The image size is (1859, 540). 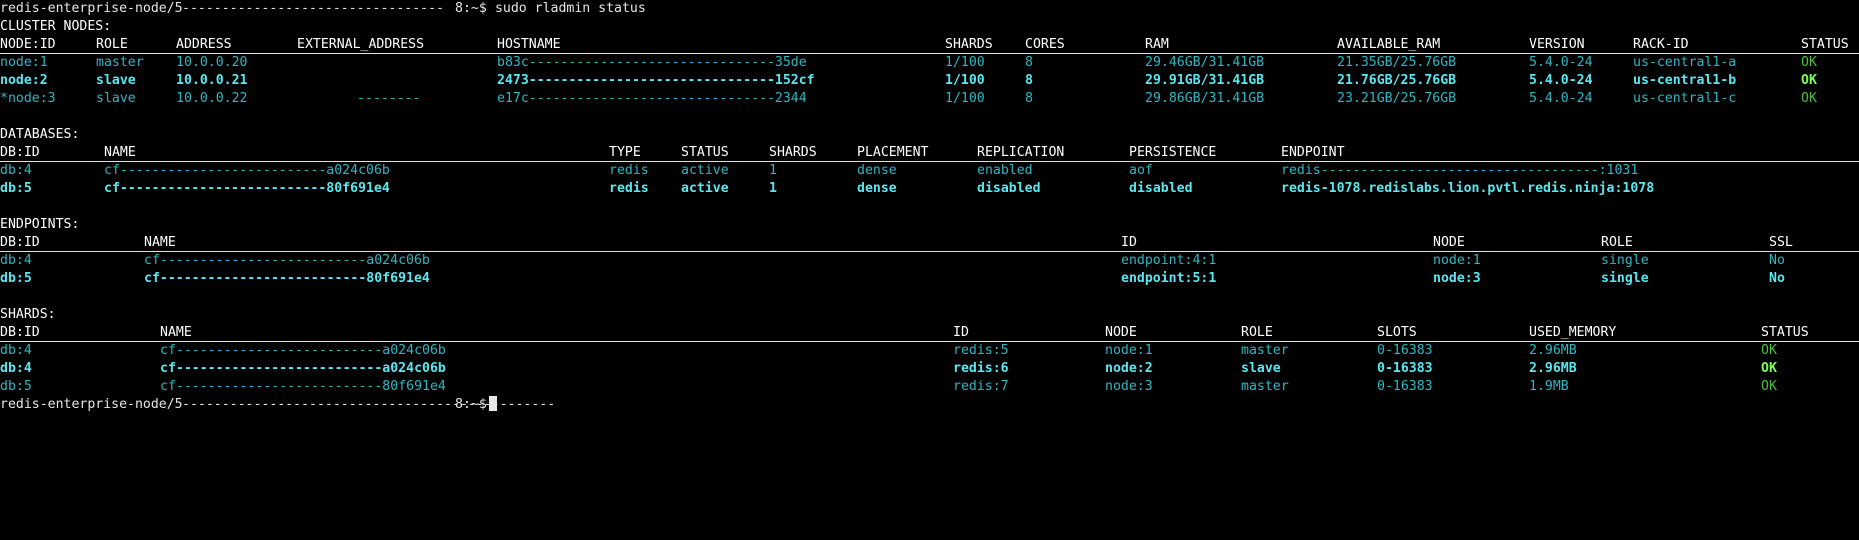 What do you see at coordinates (212, 98) in the screenshot?
I see `cell-text: 10.0.0.22` at bounding box center [212, 98].